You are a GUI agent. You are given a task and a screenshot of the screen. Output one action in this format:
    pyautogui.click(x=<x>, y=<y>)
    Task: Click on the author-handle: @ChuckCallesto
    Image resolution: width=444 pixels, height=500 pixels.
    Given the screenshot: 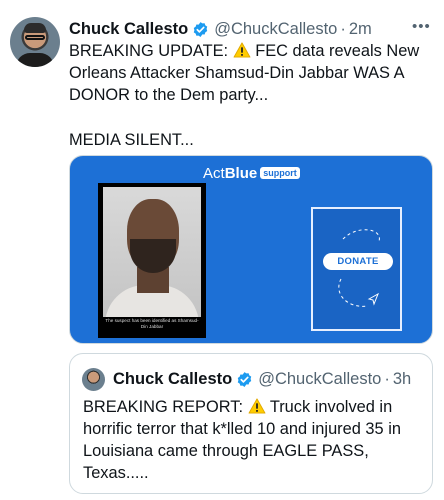 What is the action you would take?
    pyautogui.click(x=275, y=29)
    